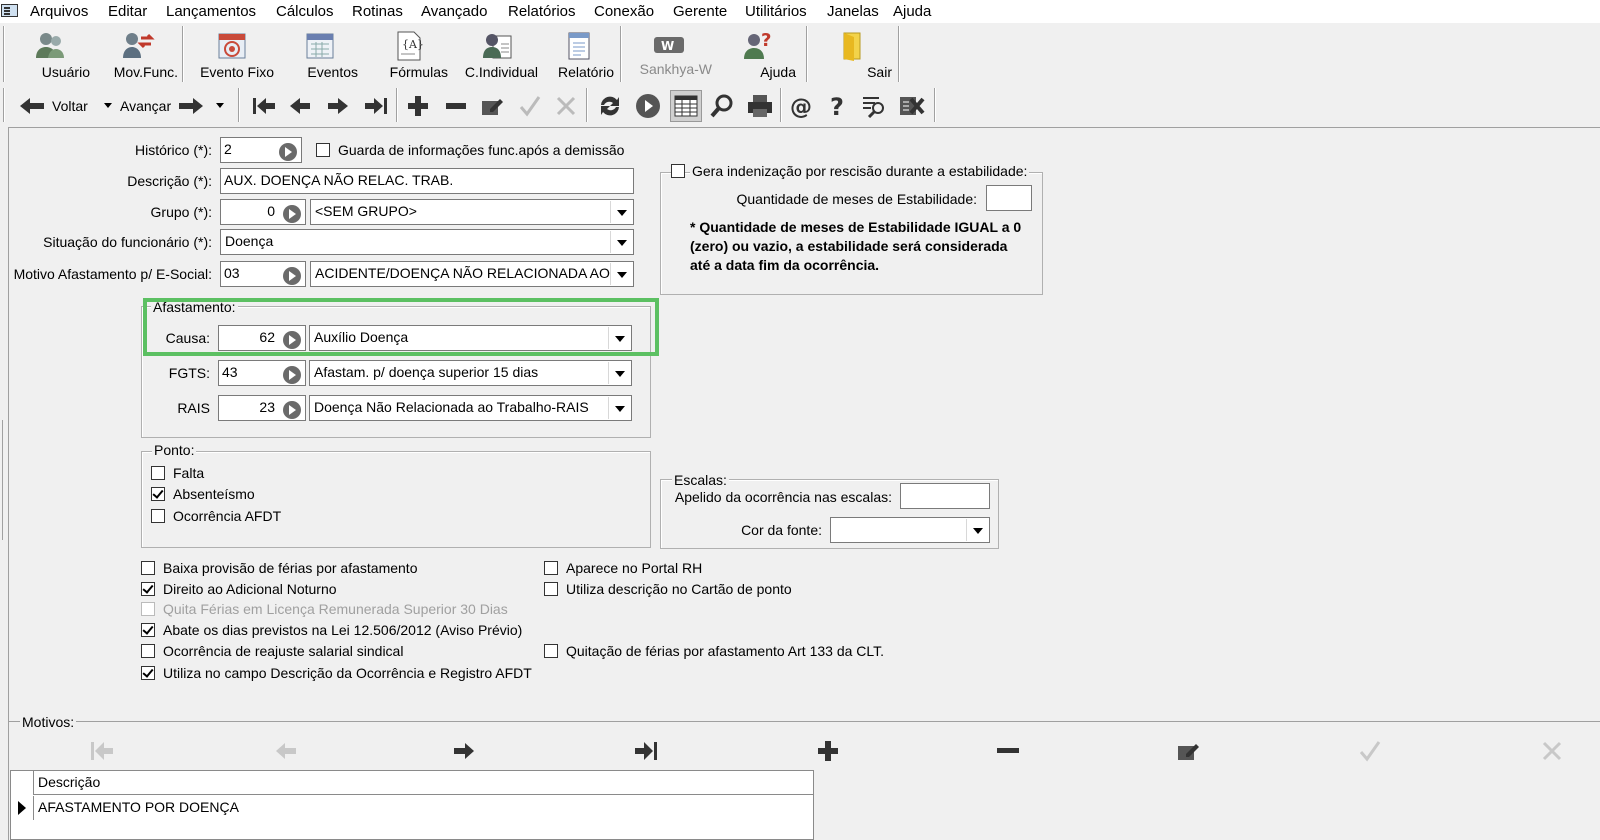 This screenshot has width=1600, height=840. Describe the element at coordinates (323, 150) in the screenshot. I see `guarda-checkbox` at that location.